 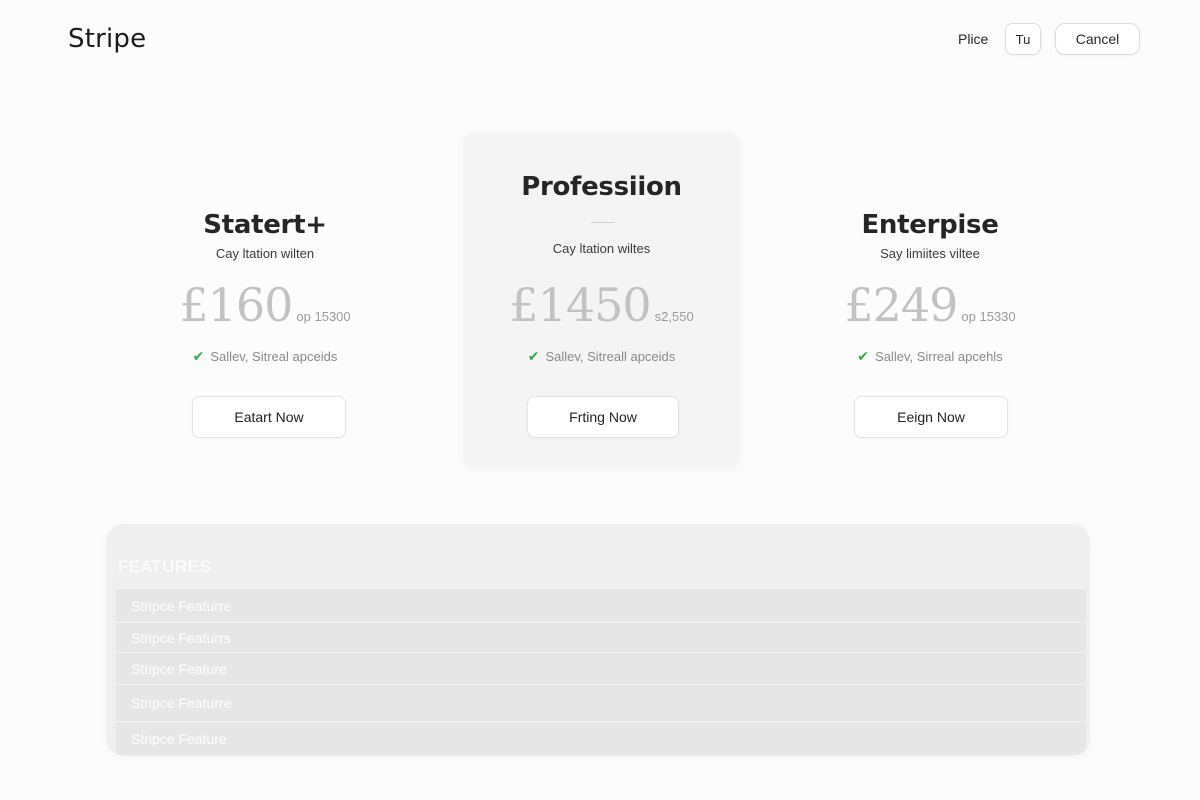 What do you see at coordinates (580, 305) in the screenshot?
I see `plan-price: £1450` at bounding box center [580, 305].